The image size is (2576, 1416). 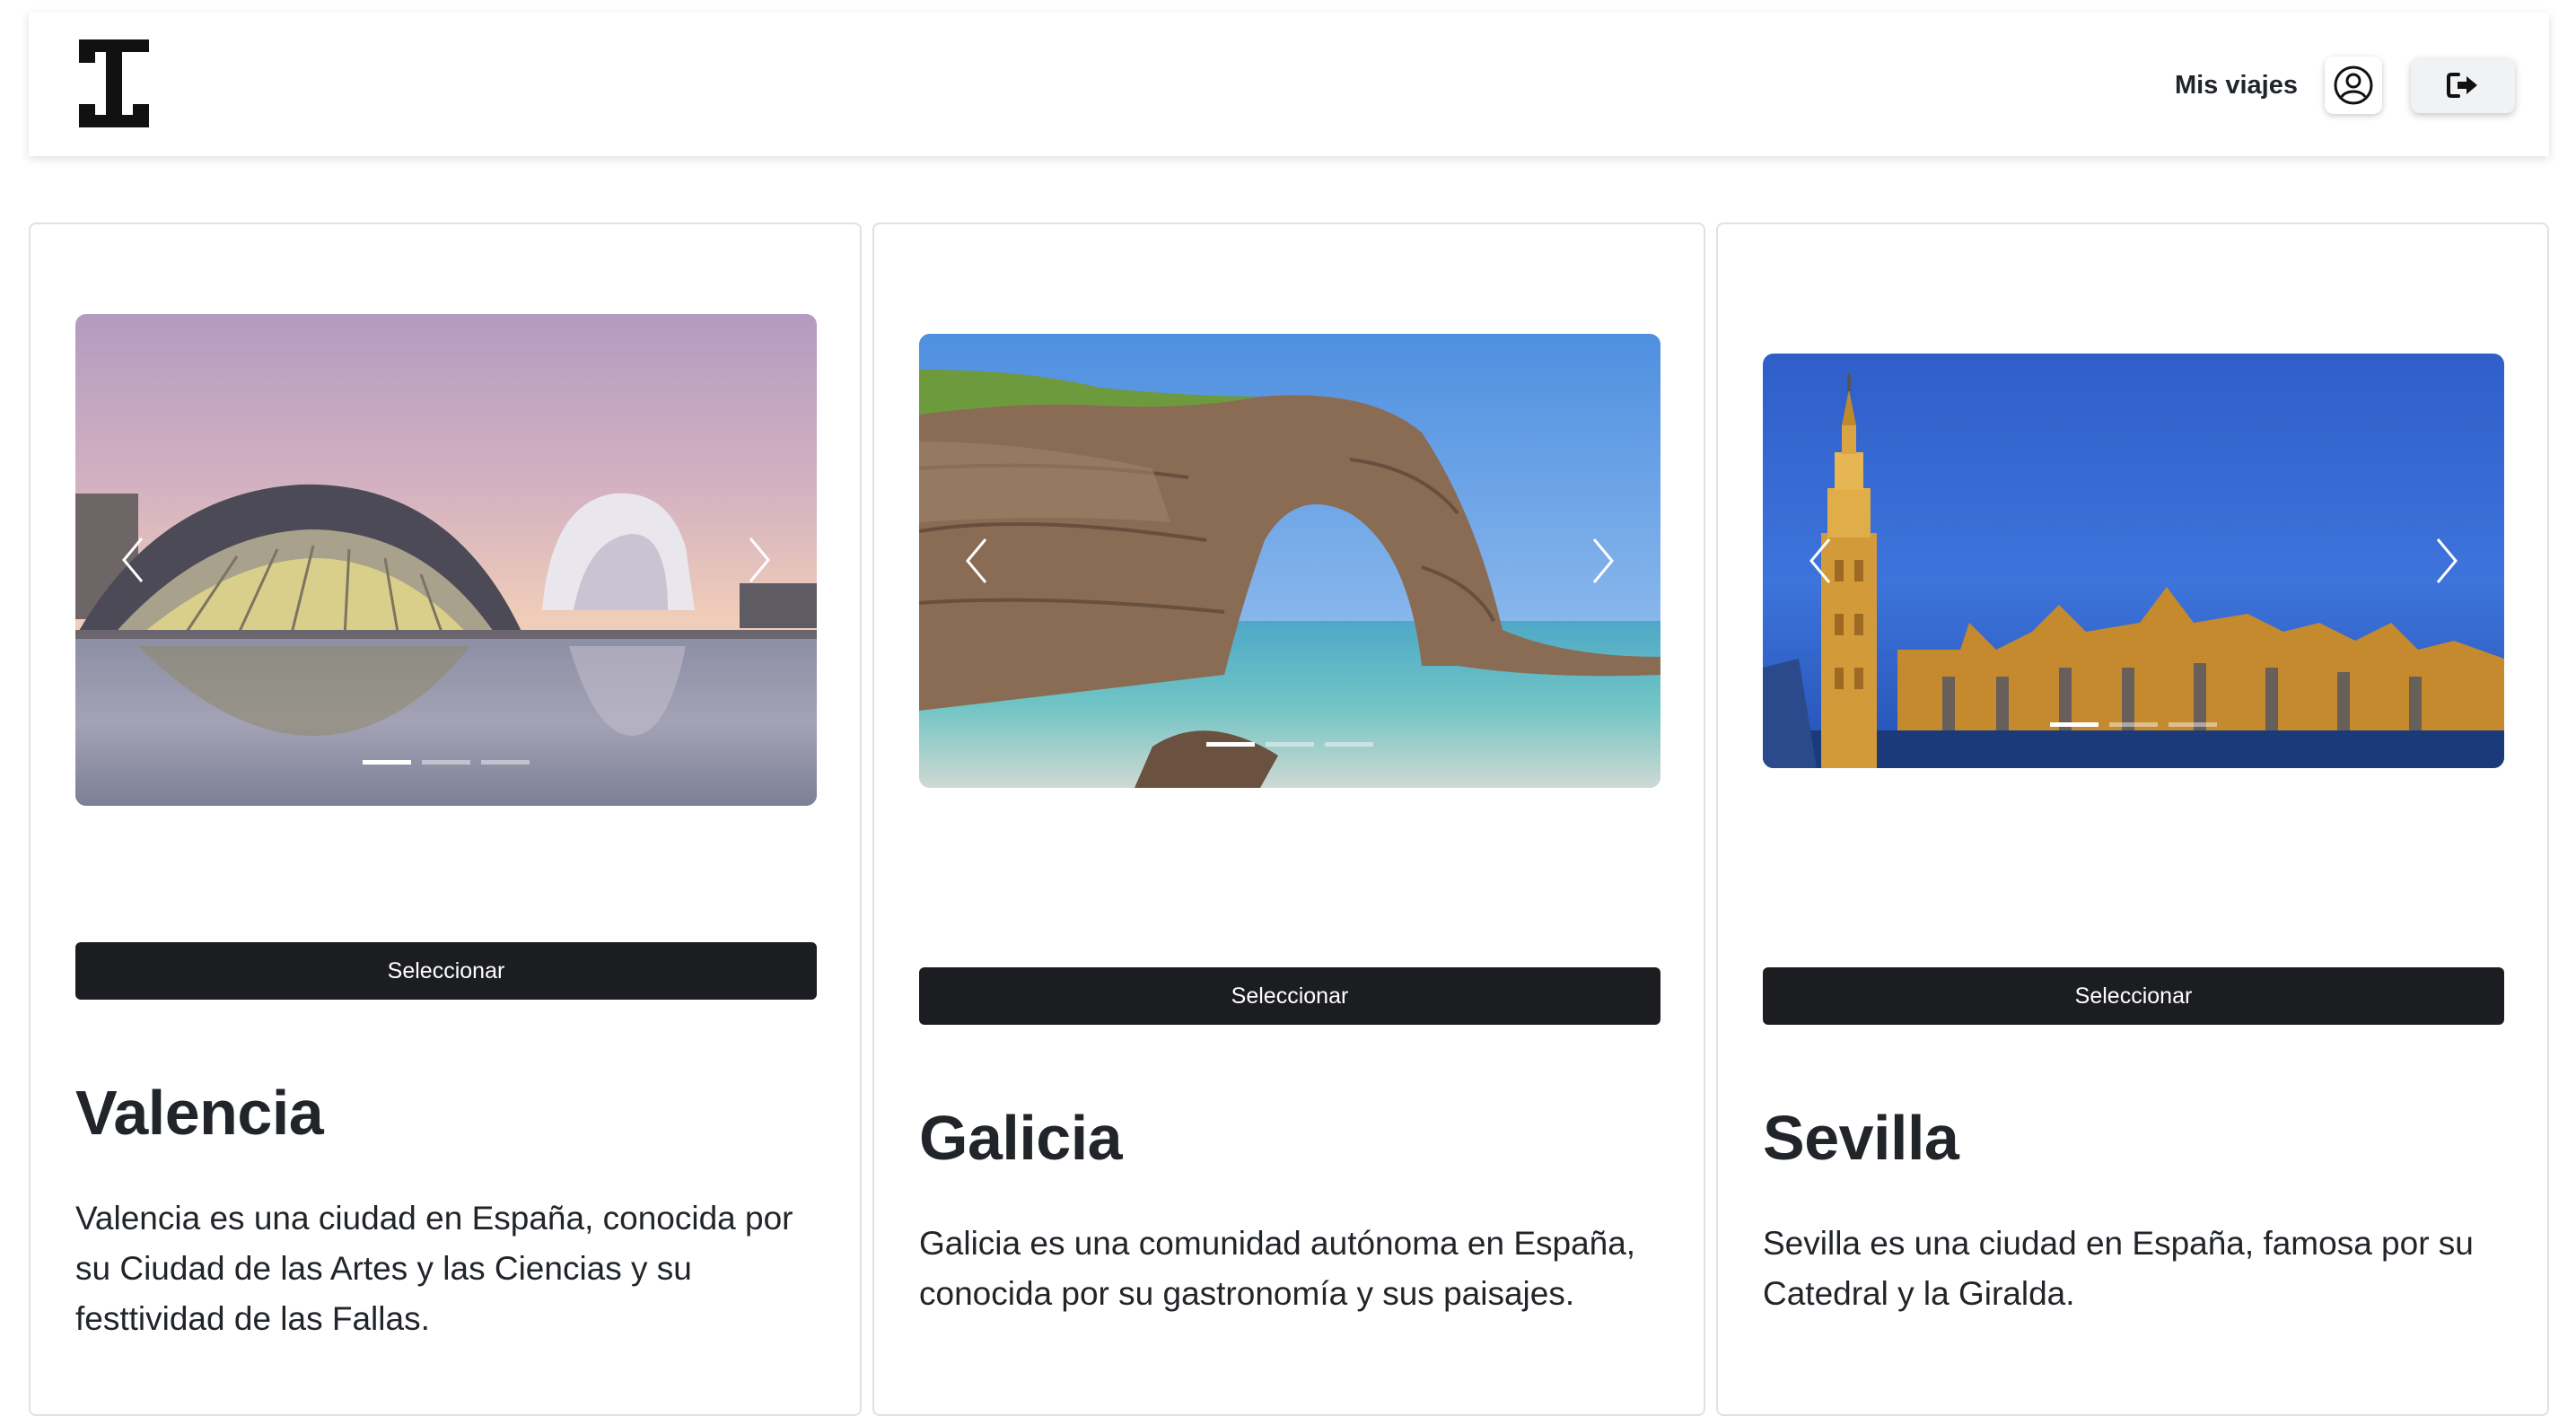 I want to click on sign-out-icon, so click(x=2462, y=85).